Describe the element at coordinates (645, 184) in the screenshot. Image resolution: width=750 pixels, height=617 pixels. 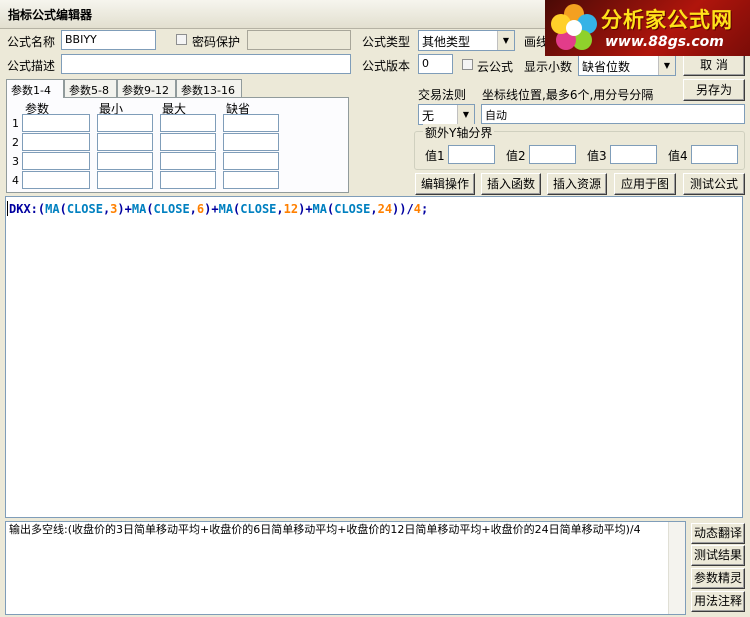
I see `apply-to-chart-button: 应用于图` at that location.